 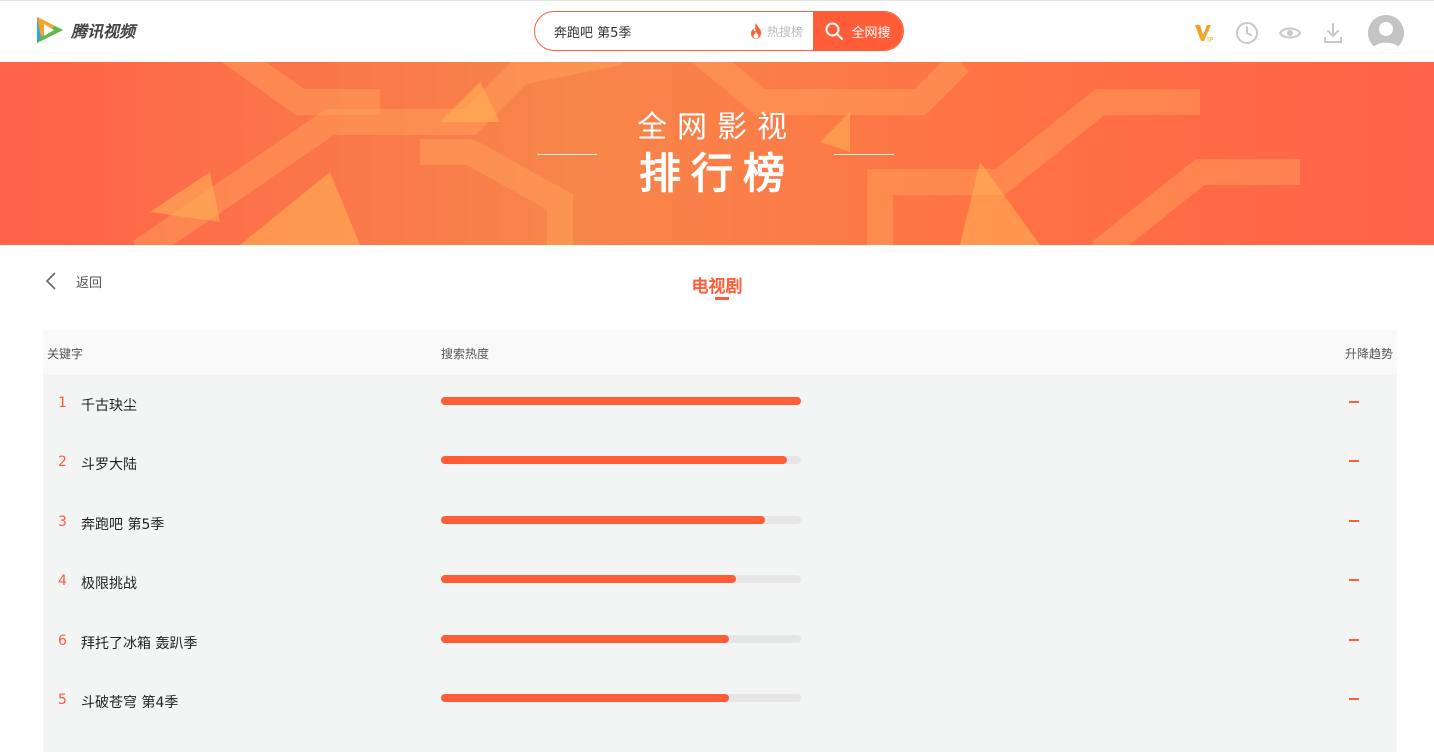 I want to click on rank-number: 2, so click(x=62, y=462).